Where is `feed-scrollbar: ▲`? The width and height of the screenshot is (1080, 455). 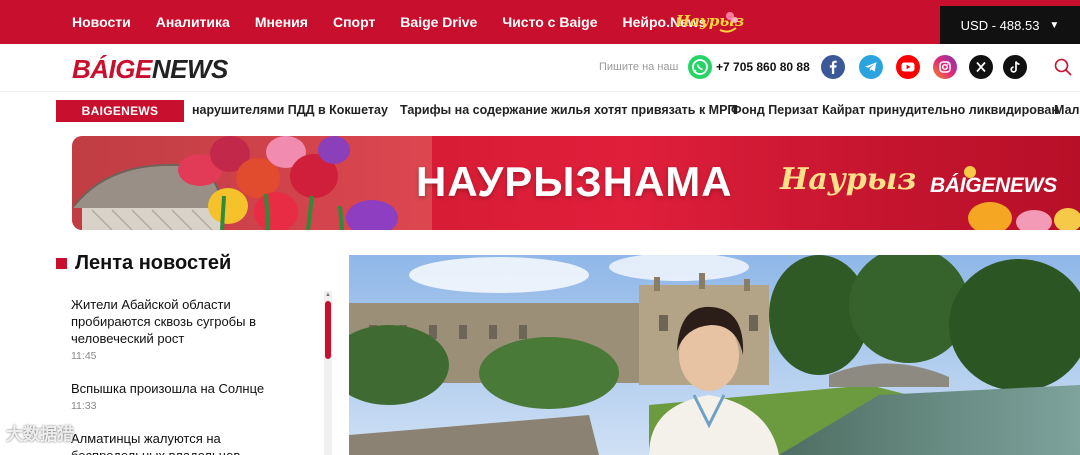
feed-scrollbar: ▲ is located at coordinates (328, 373).